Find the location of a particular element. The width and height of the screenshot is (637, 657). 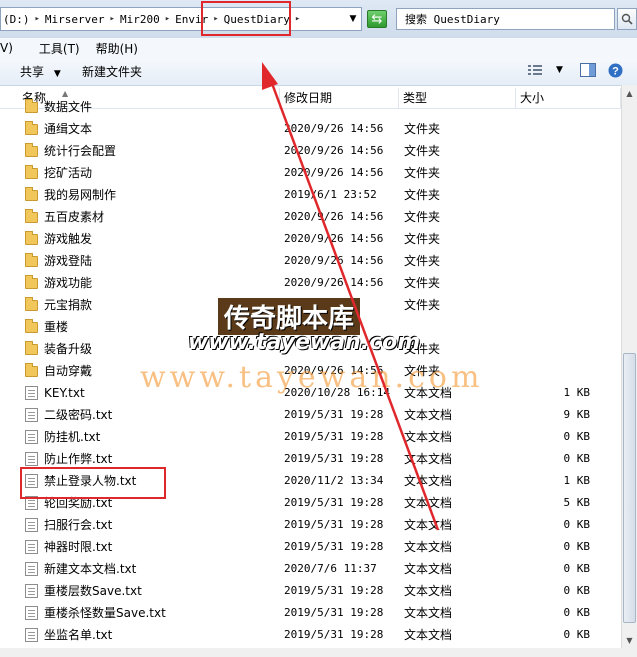

file-row: 二级密码.txt 2019/5/31 19:28 文本文档 9 KB is located at coordinates (310, 415).